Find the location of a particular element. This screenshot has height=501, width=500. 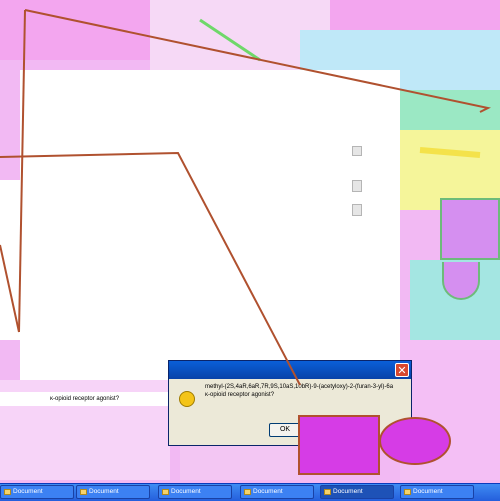

close-icon: ✕ is located at coordinates (402, 370).